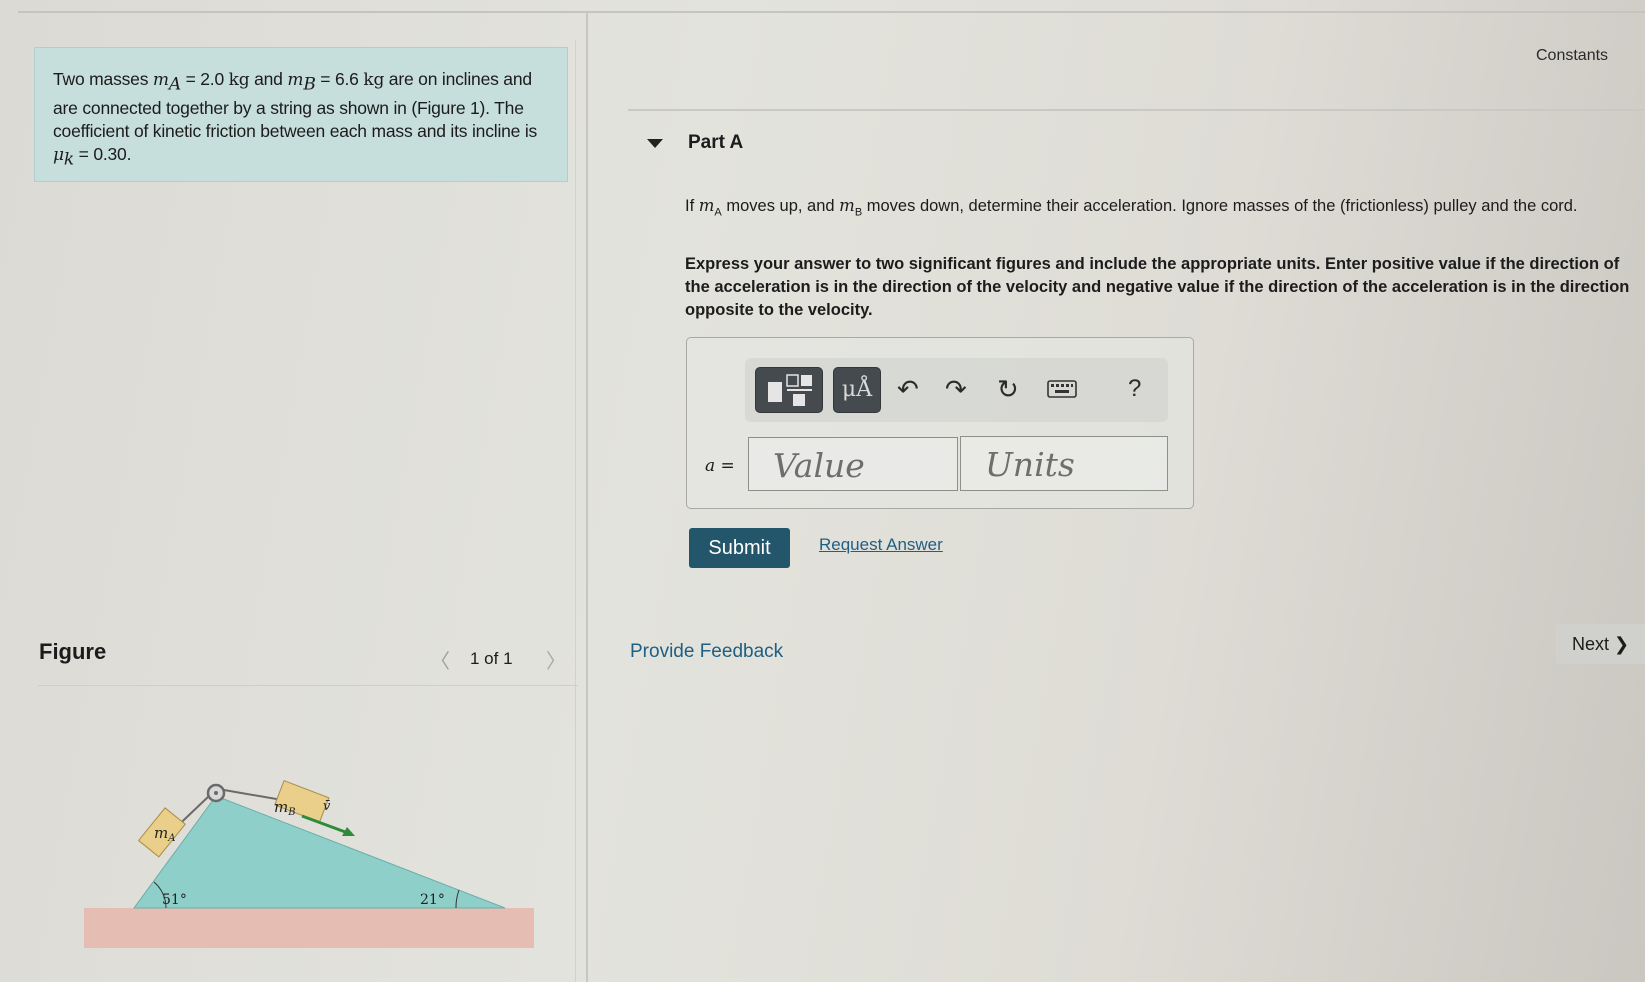 The image size is (1645, 982). Describe the element at coordinates (174, 900) in the screenshot. I see `angle-left-label: 51°` at that location.